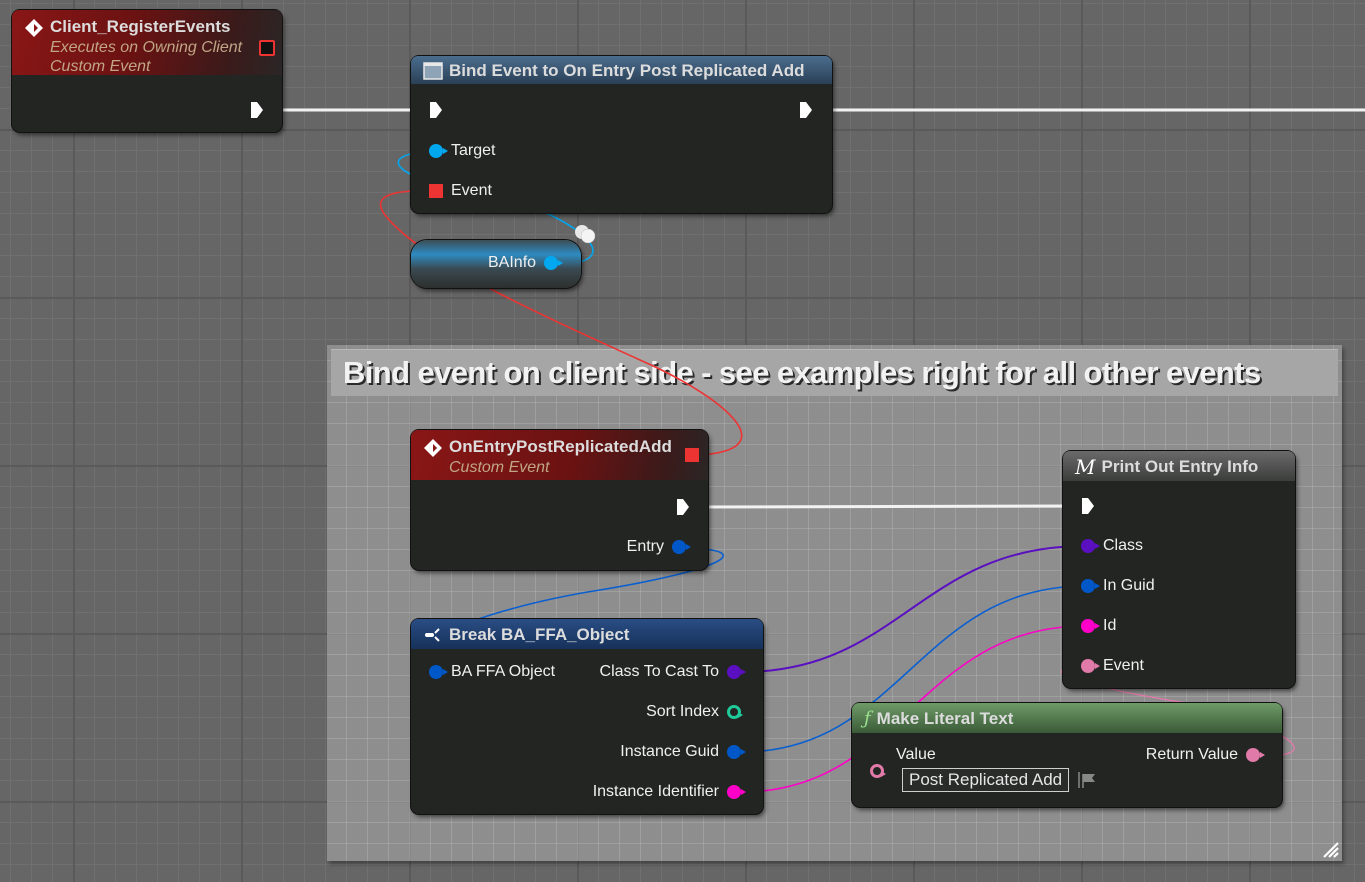 The height and width of the screenshot is (882, 1365). Describe the element at coordinates (100, 66) in the screenshot. I see `node-subtitle-type: Custom Event` at that location.